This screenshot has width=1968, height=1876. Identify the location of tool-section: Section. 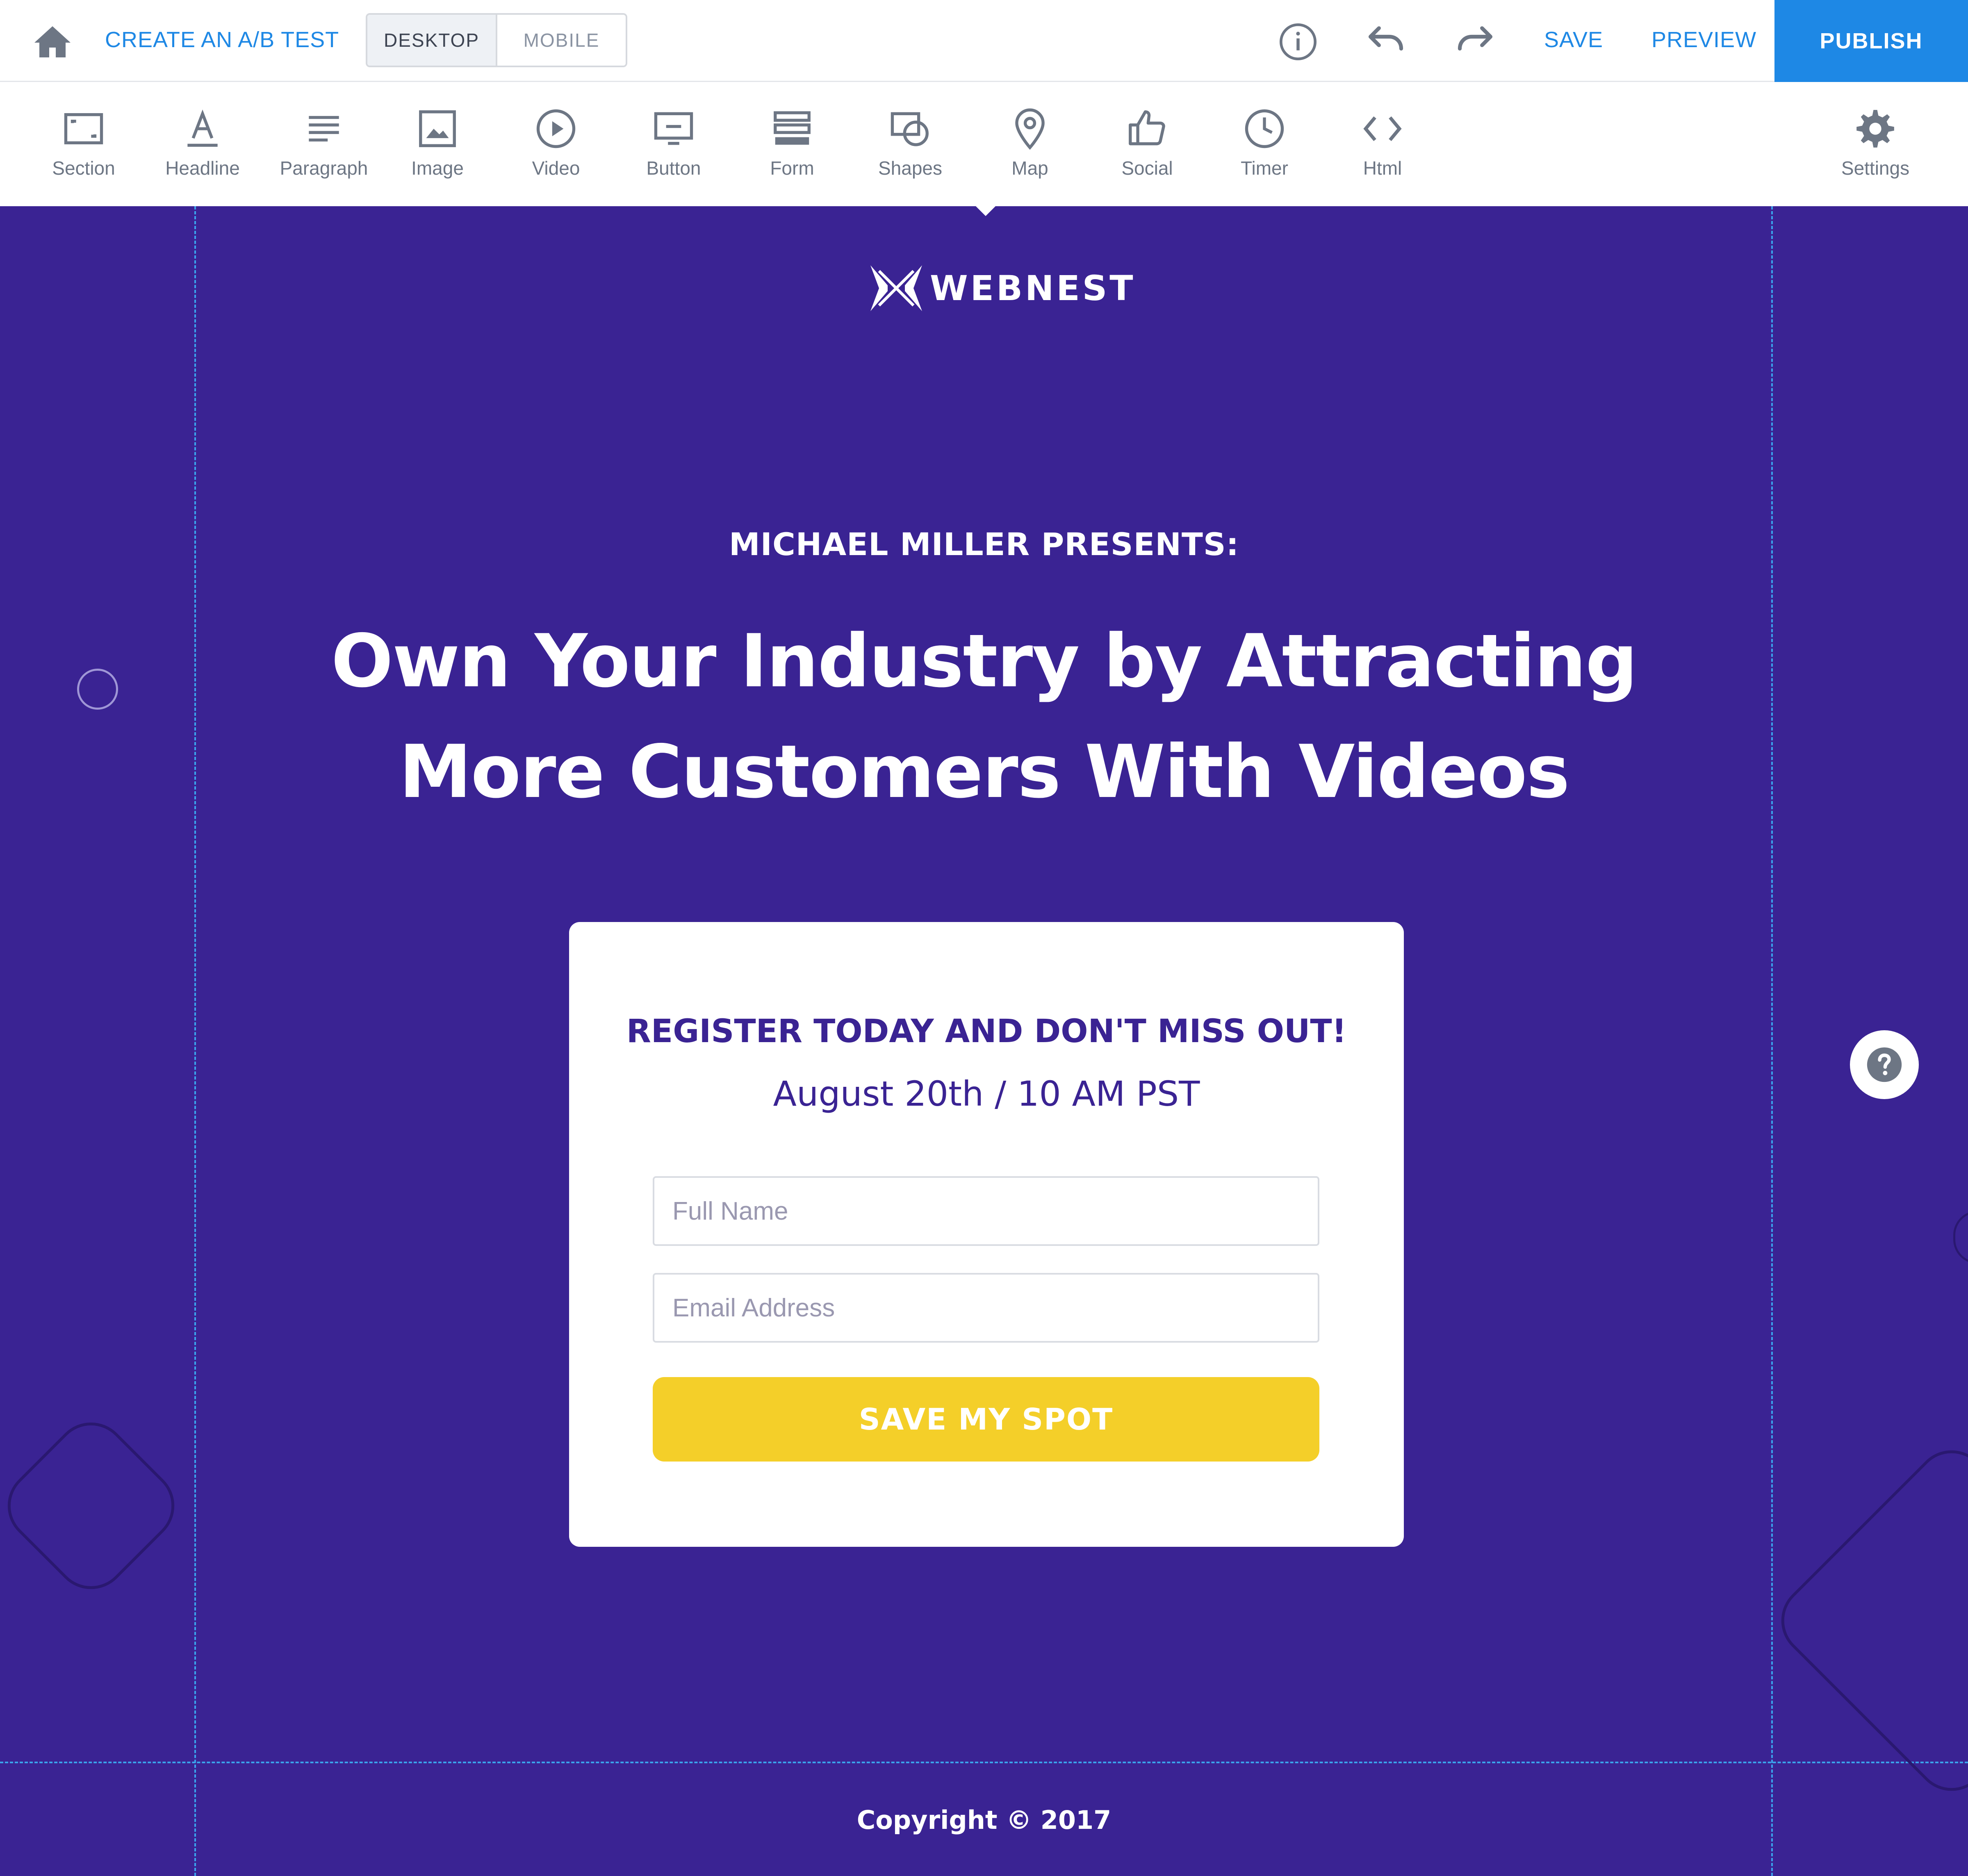
(83, 144).